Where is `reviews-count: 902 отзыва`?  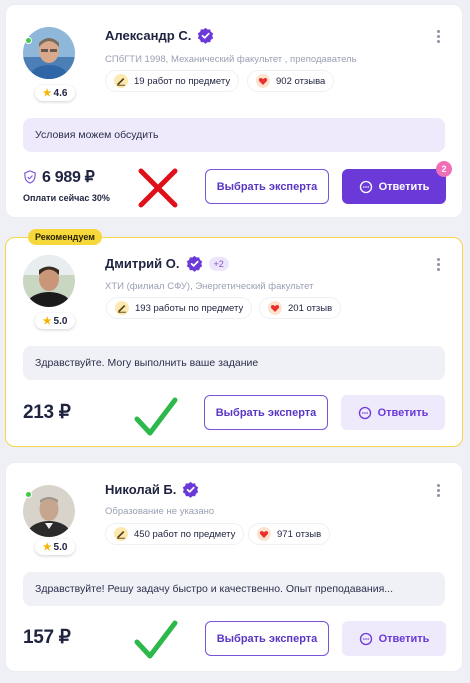 reviews-count: 902 отзыва is located at coordinates (301, 81).